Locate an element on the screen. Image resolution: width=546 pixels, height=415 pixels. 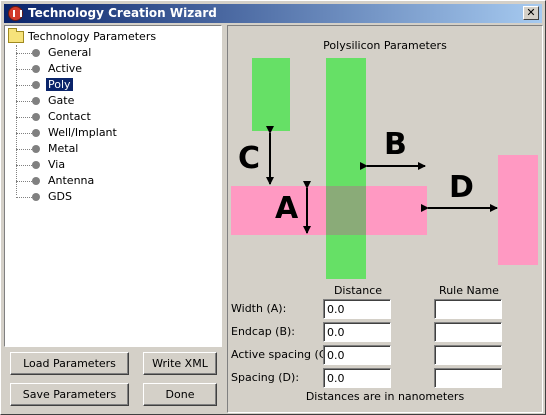
active-spacing-label: Active spacing (C): is located at coordinates (283, 354).